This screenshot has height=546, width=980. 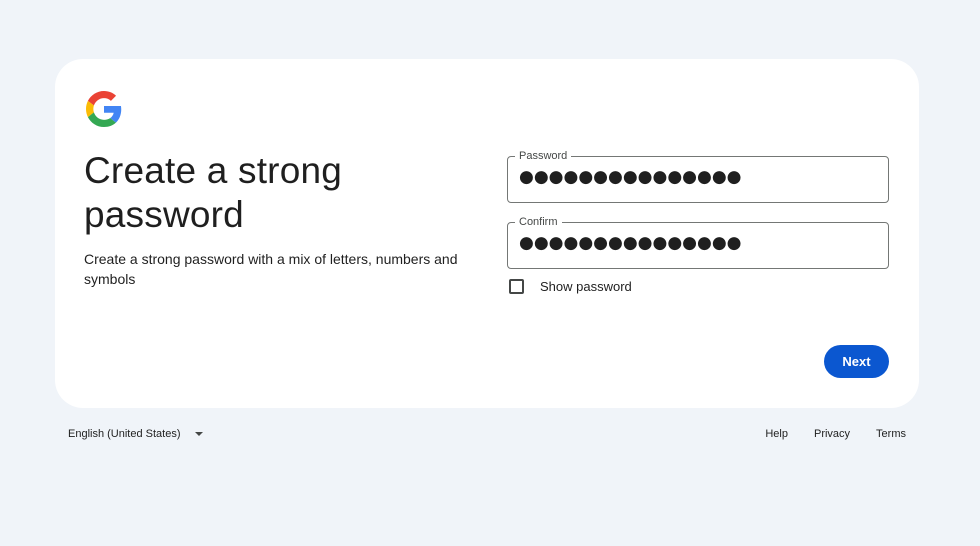 I want to click on password-input: ●●●●●●●●●●●●●●●, so click(x=694, y=179).